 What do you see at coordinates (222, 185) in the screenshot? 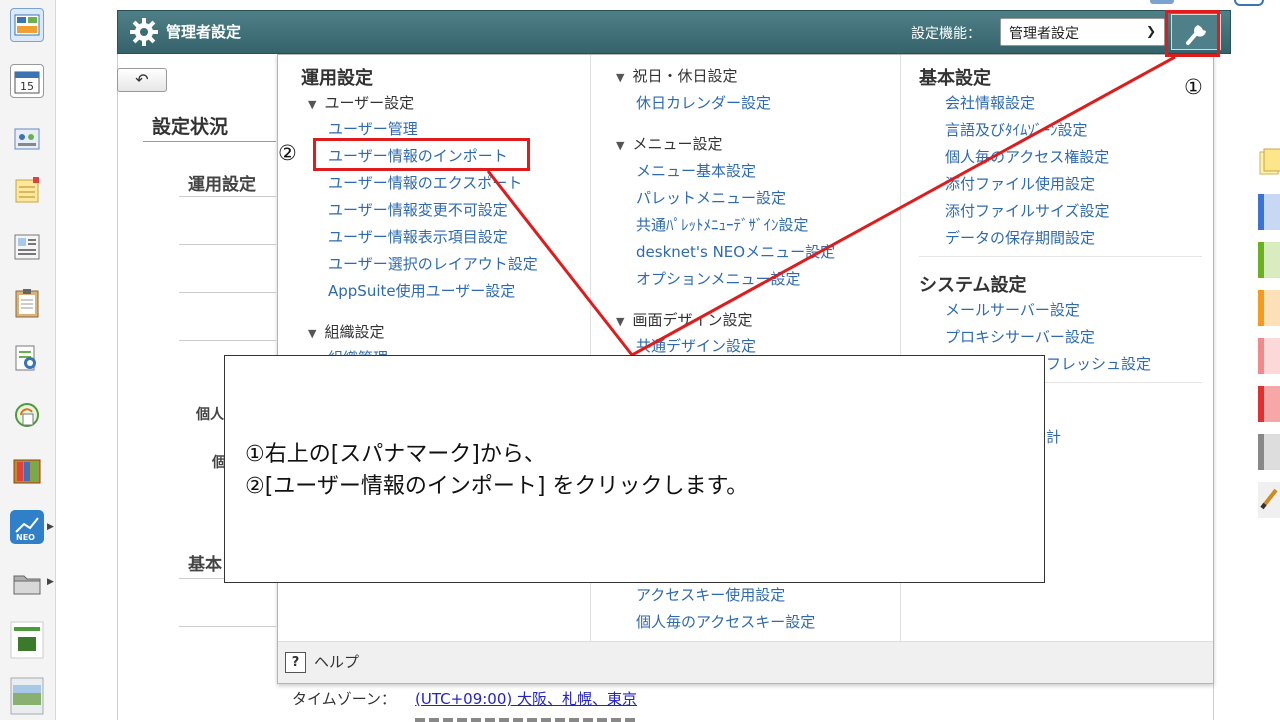
I see `unyou-section-label: 運用設定` at bounding box center [222, 185].